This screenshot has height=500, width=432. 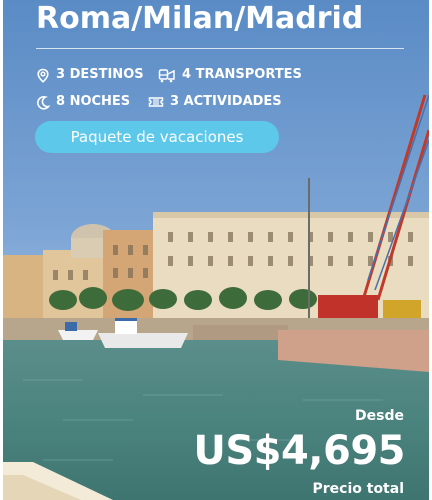 I want to click on stat-destinations: 3 DESTINOS, so click(x=90, y=75).